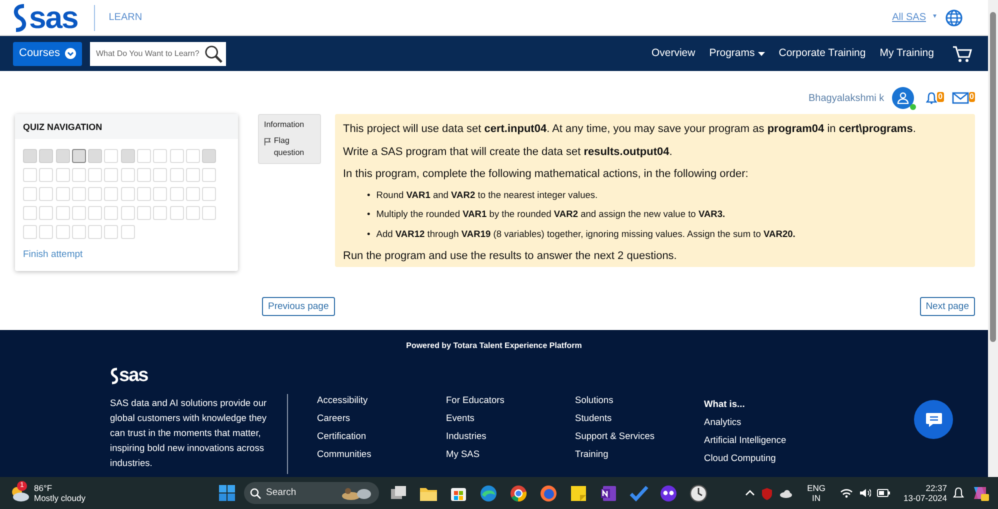 The height and width of the screenshot is (509, 998). What do you see at coordinates (548, 493) in the screenshot?
I see `fox-icon` at bounding box center [548, 493].